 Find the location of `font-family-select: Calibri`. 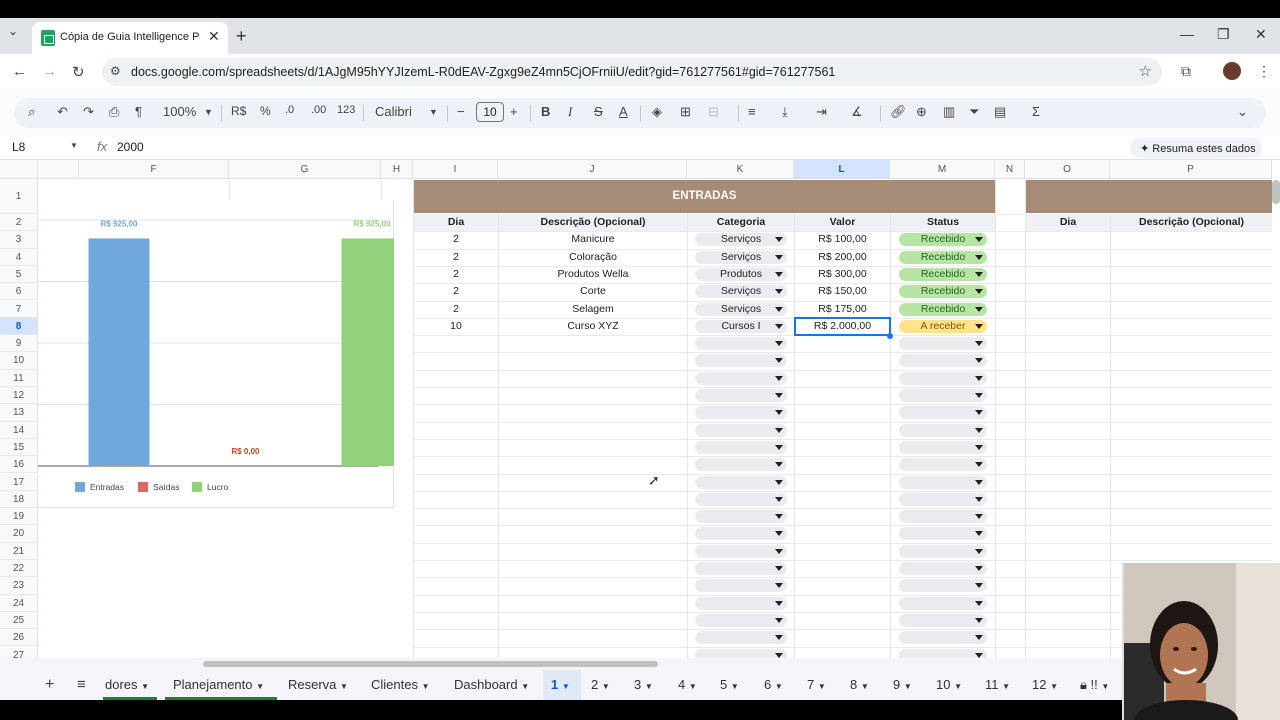

font-family-select: Calibri is located at coordinates (393, 111).